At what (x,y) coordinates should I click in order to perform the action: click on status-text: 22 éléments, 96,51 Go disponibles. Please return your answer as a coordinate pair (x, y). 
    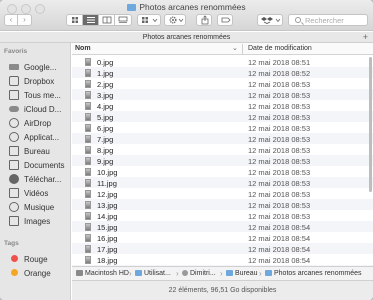
    Looking at the image, I should click on (222, 290).